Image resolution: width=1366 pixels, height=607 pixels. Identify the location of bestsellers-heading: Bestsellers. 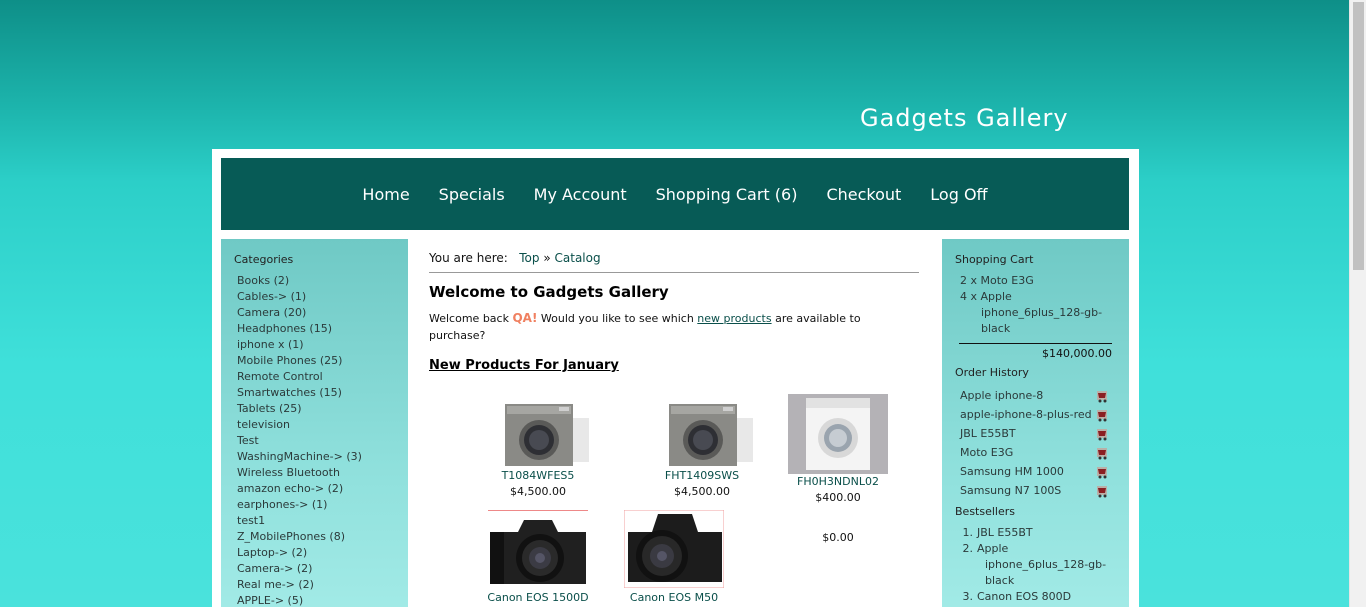
(985, 511).